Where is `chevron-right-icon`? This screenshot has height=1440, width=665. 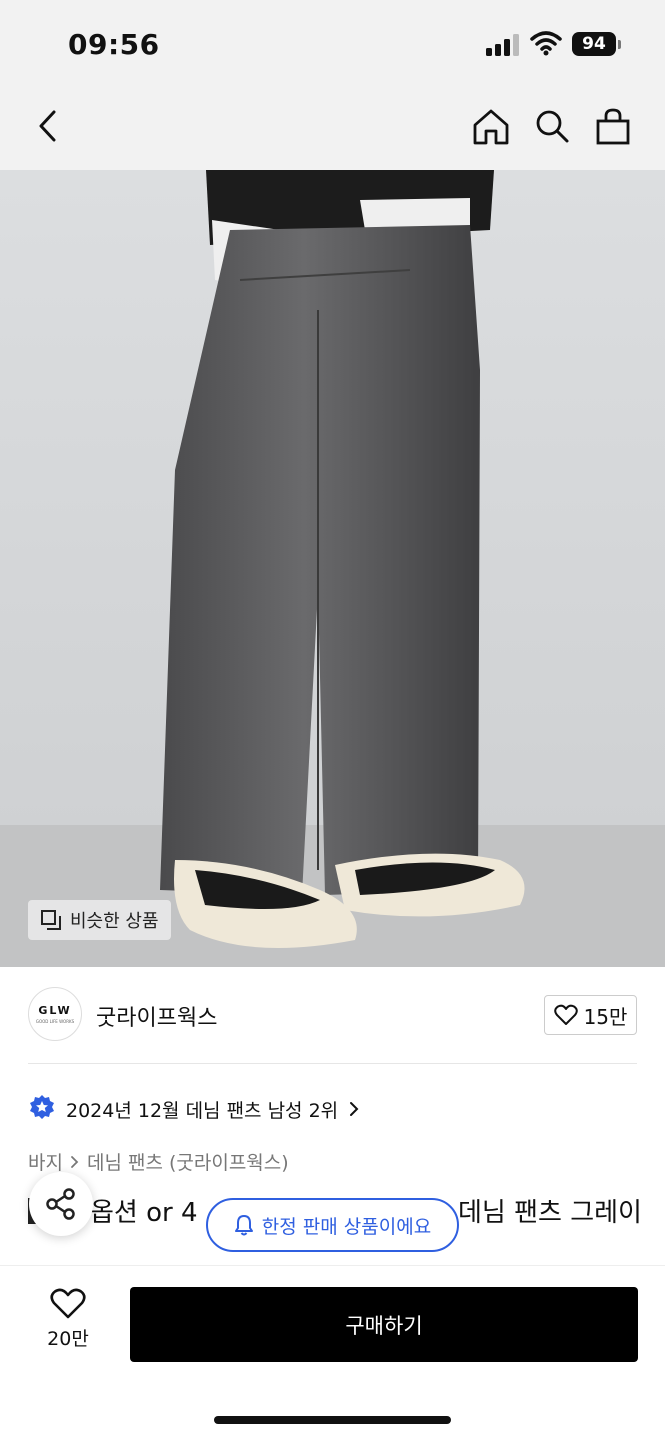 chevron-right-icon is located at coordinates (354, 1109).